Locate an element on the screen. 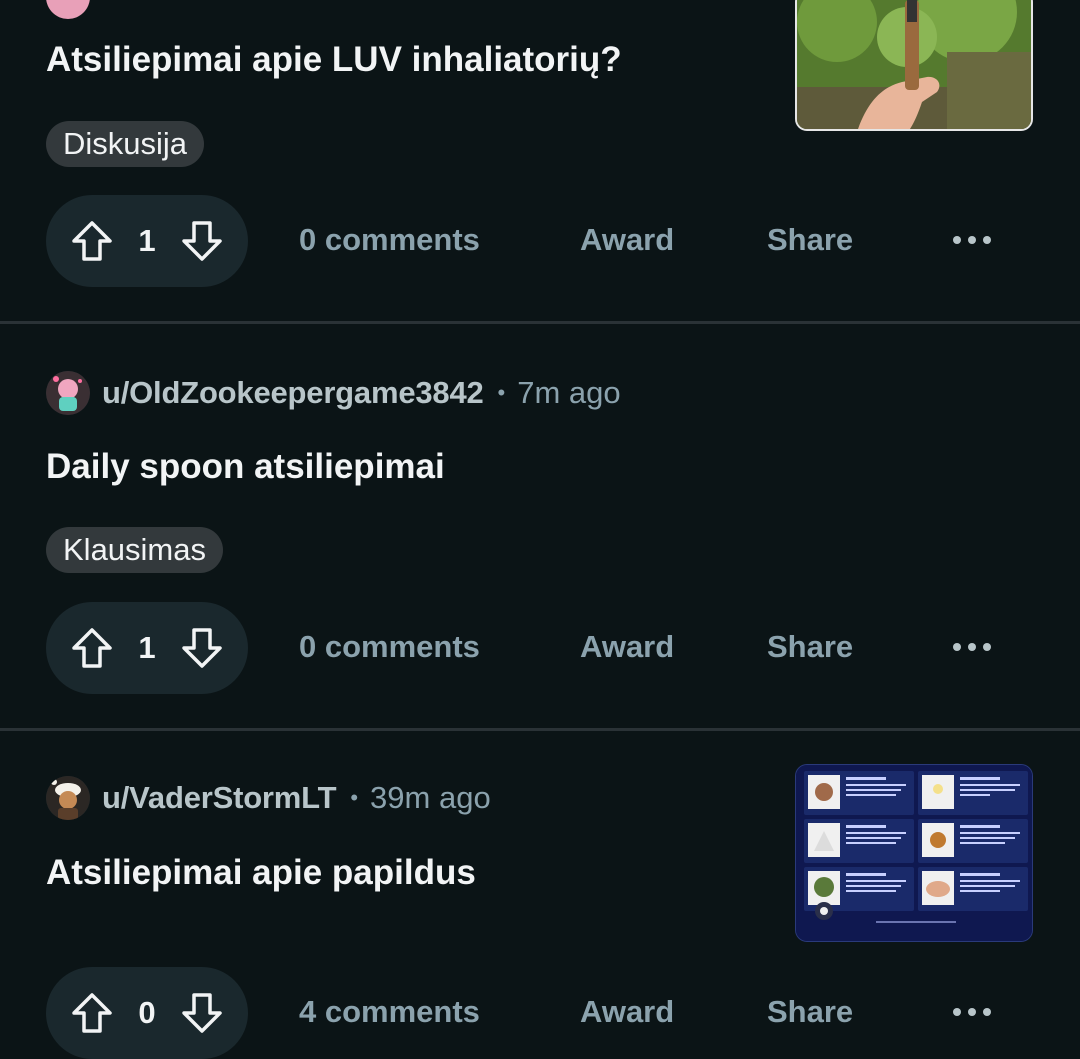  post-title: Daily spoon atsiliepimai is located at coordinates (245, 467).